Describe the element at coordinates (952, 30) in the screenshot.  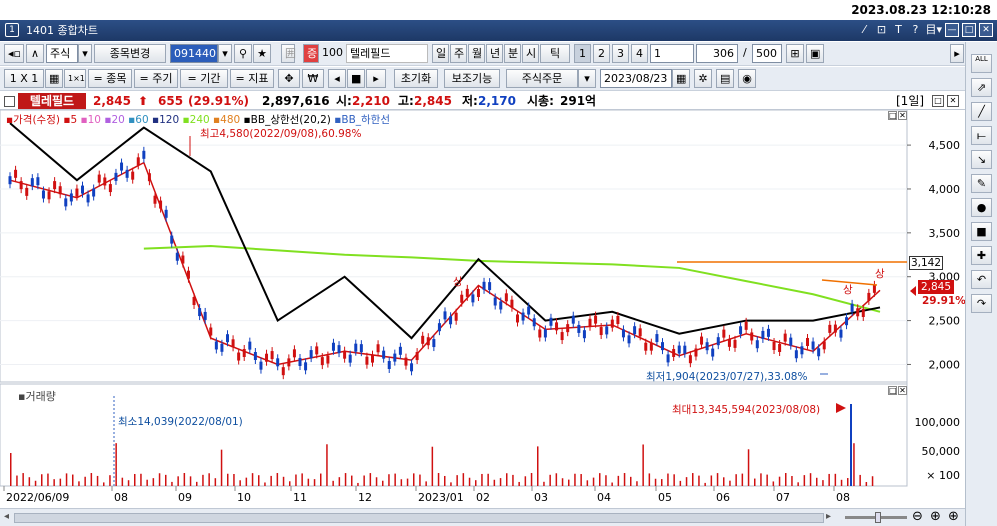
I see `minimize-button: —` at that location.